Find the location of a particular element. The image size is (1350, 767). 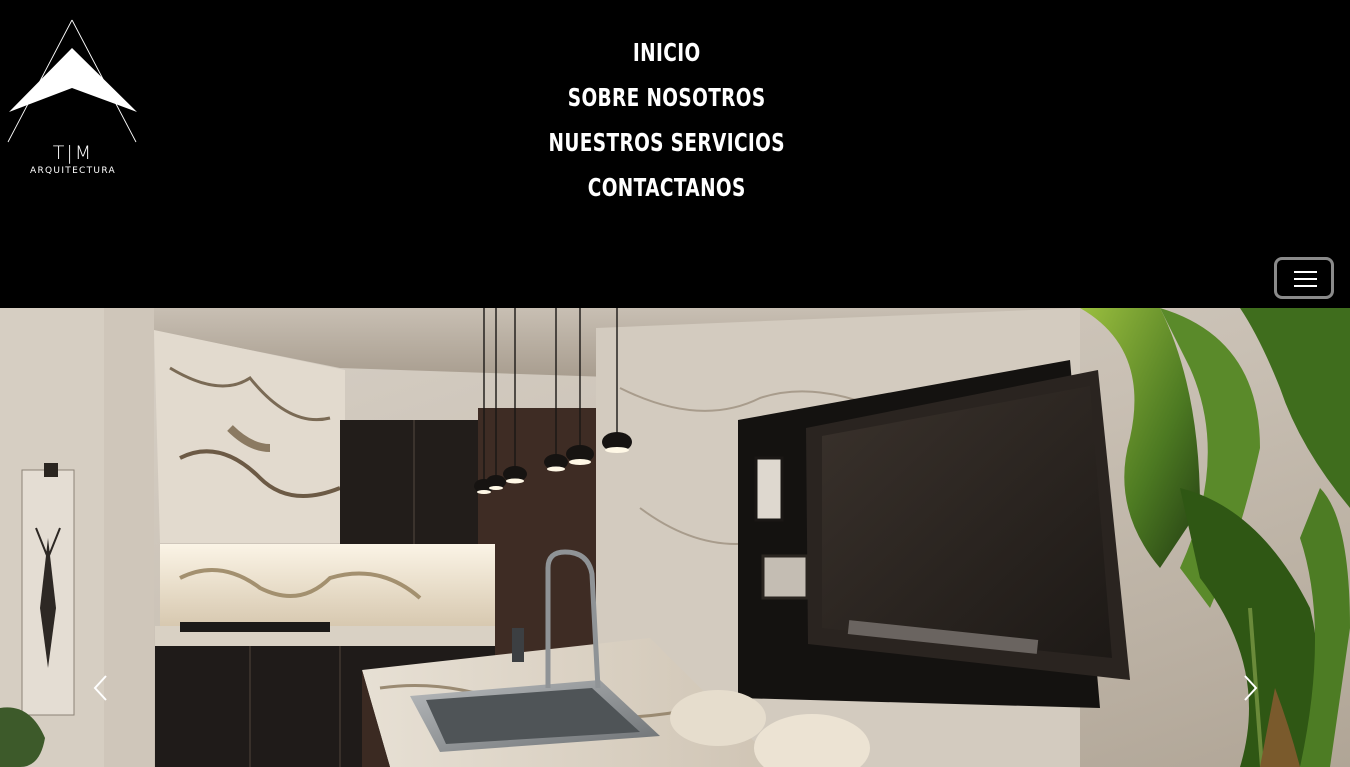

nav-item-sobre-nosotros: SOBRE NOSOTROS is located at coordinates (667, 99).